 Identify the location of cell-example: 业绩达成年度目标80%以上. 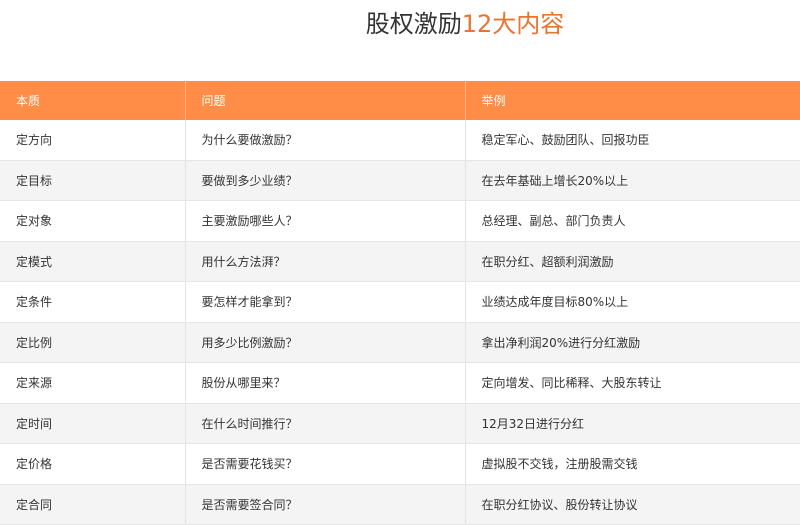
(632, 302).